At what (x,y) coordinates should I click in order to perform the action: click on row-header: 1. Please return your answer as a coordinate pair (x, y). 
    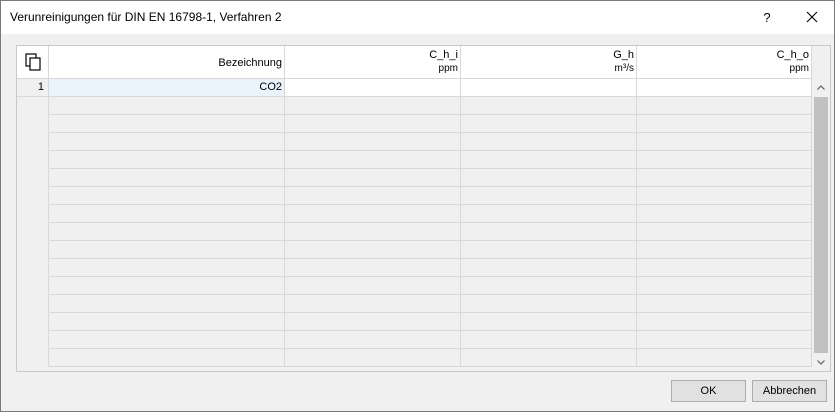
    Looking at the image, I should click on (33, 88).